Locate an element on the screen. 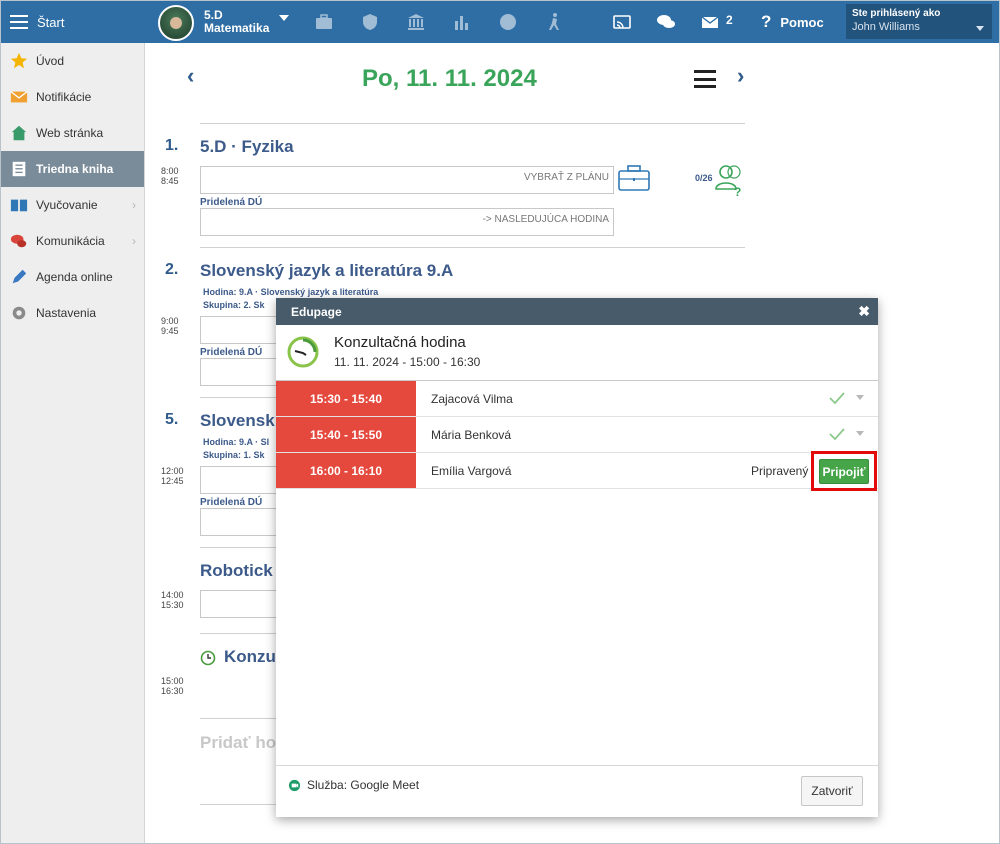 Image resolution: width=1000 pixels, height=844 pixels. sidebar-item-label: Agenda online is located at coordinates (74, 277).